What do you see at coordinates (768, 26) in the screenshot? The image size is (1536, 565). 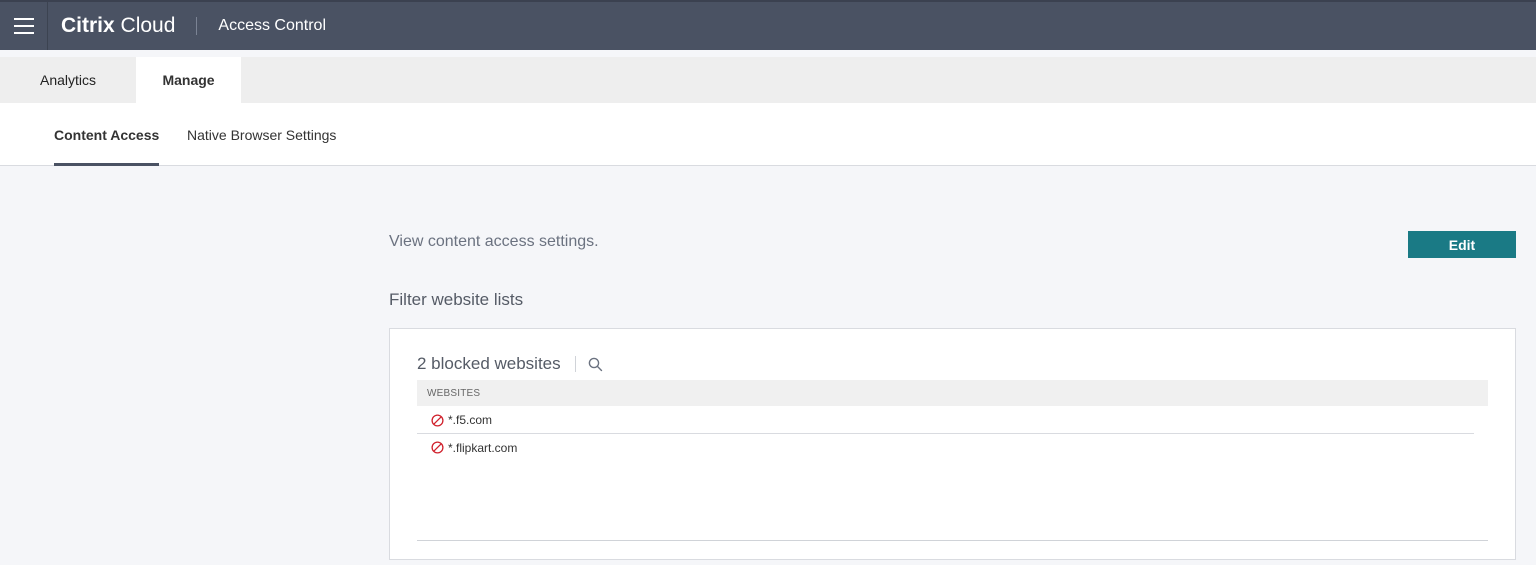 I see `top-header: Citrix Cloud Access Control` at bounding box center [768, 26].